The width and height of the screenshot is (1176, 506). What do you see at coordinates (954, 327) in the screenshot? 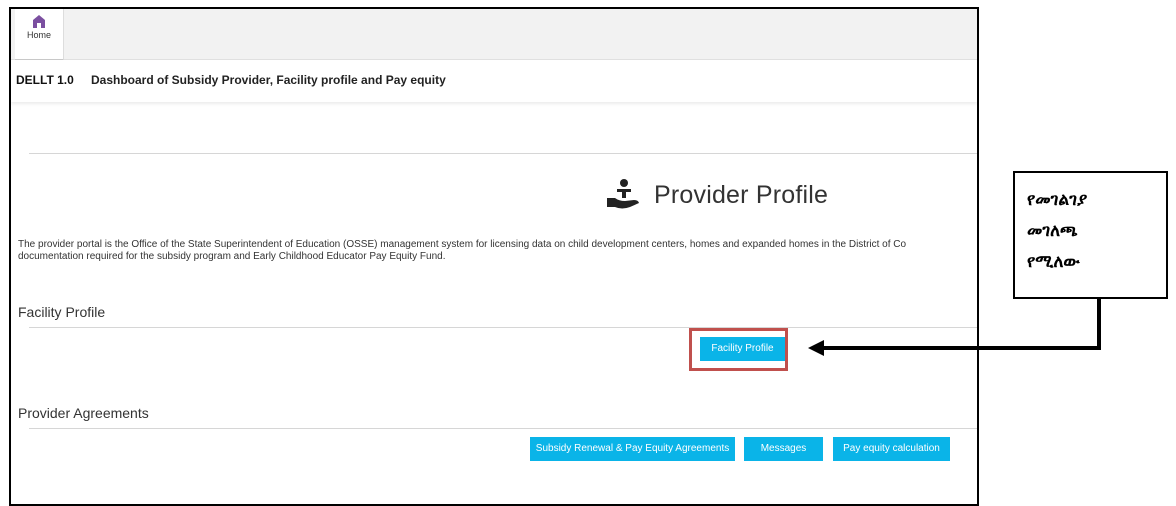
I see `annotation-arrow` at bounding box center [954, 327].